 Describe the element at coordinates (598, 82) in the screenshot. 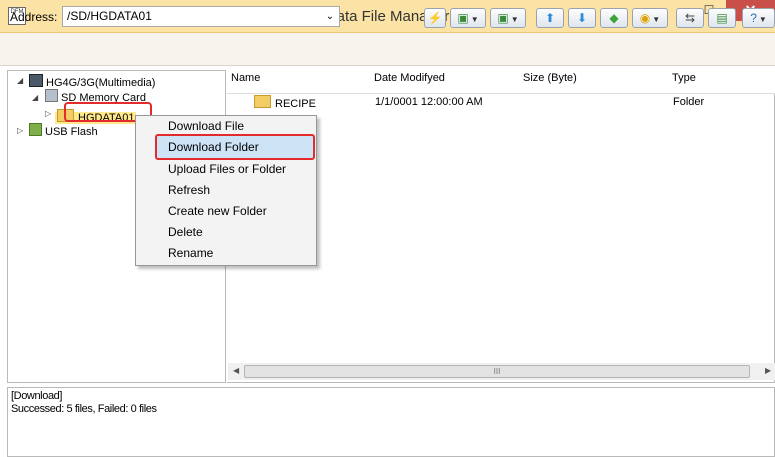

I see `column-header-size: Size (Byte)` at that location.